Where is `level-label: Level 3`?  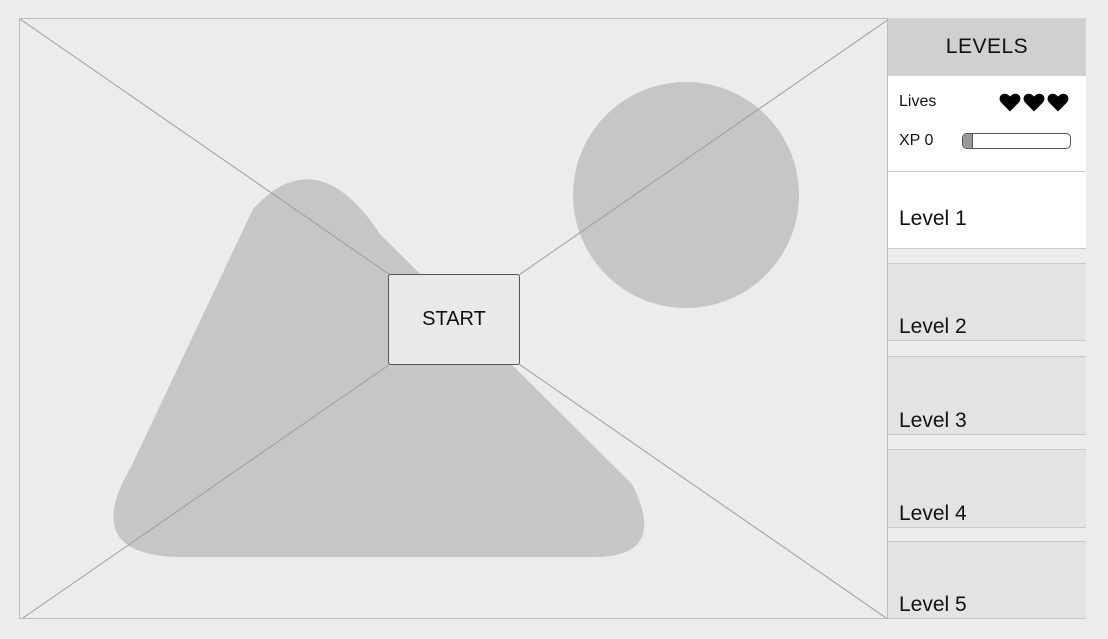 level-label: Level 3 is located at coordinates (933, 420).